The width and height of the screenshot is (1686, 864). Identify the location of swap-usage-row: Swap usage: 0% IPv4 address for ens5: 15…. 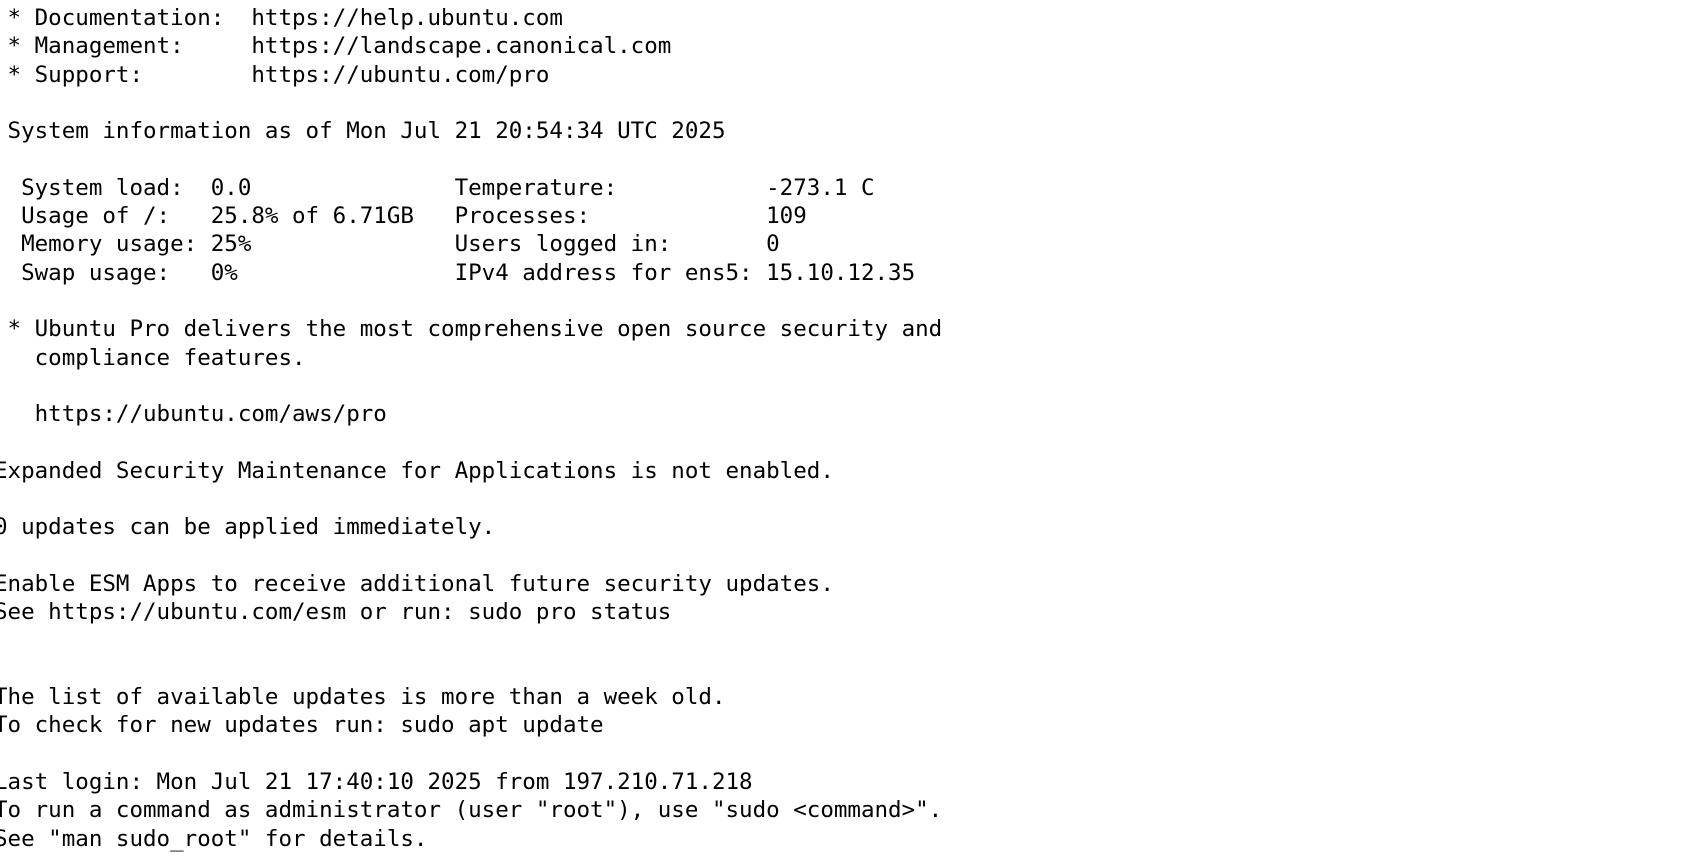
(458, 272).